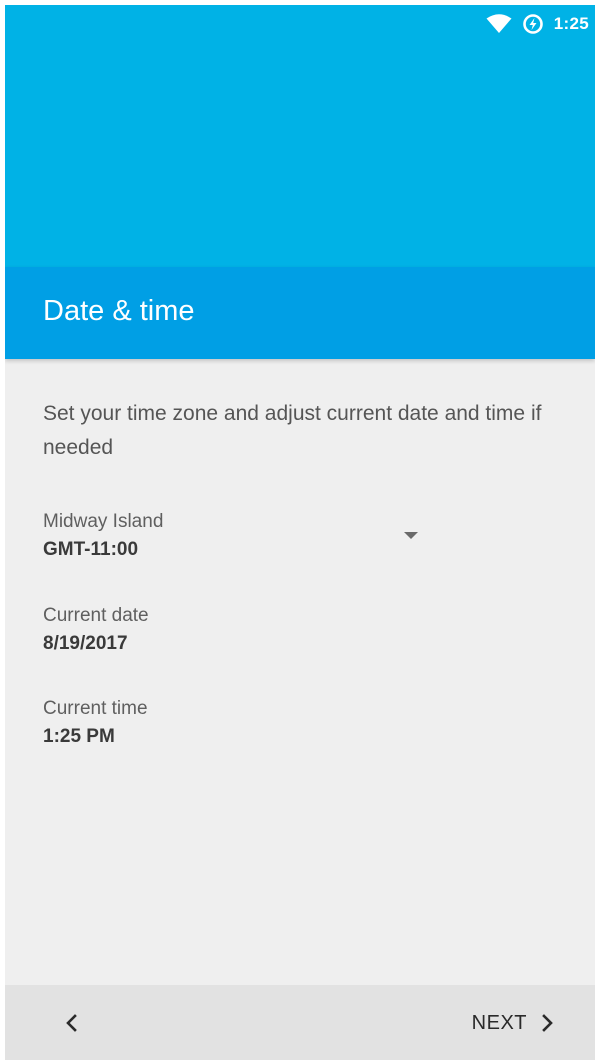  I want to click on current-date-field: Current date 8/19/2017, so click(193, 630).